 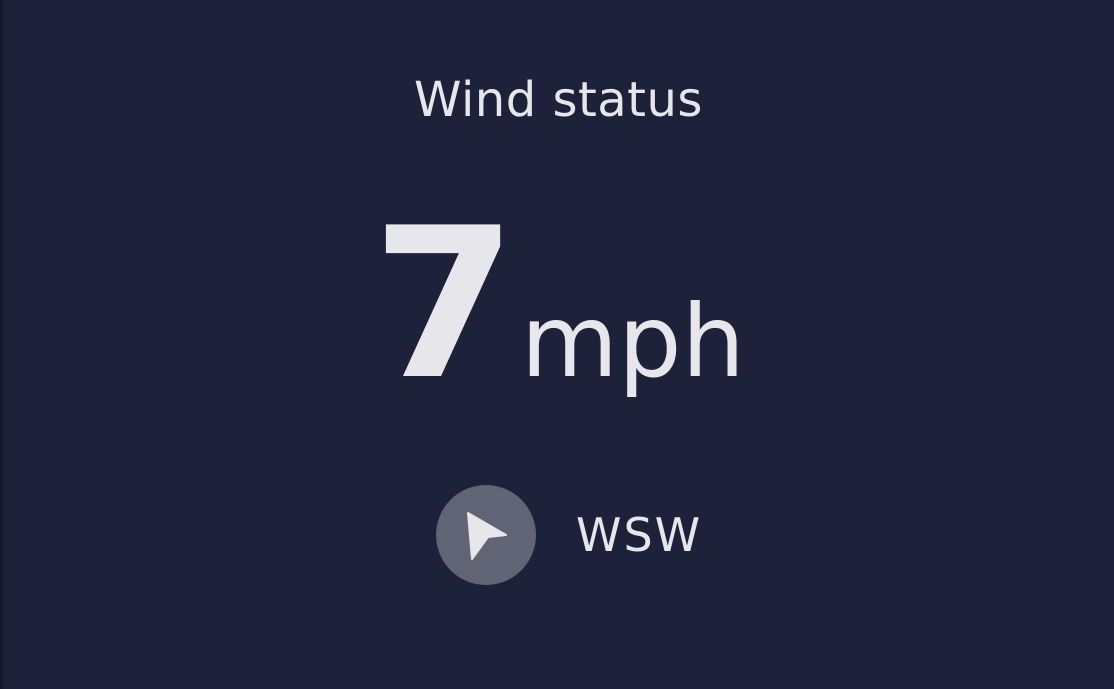 What do you see at coordinates (632, 341) in the screenshot?
I see `wind-speed-unit: mph` at bounding box center [632, 341].